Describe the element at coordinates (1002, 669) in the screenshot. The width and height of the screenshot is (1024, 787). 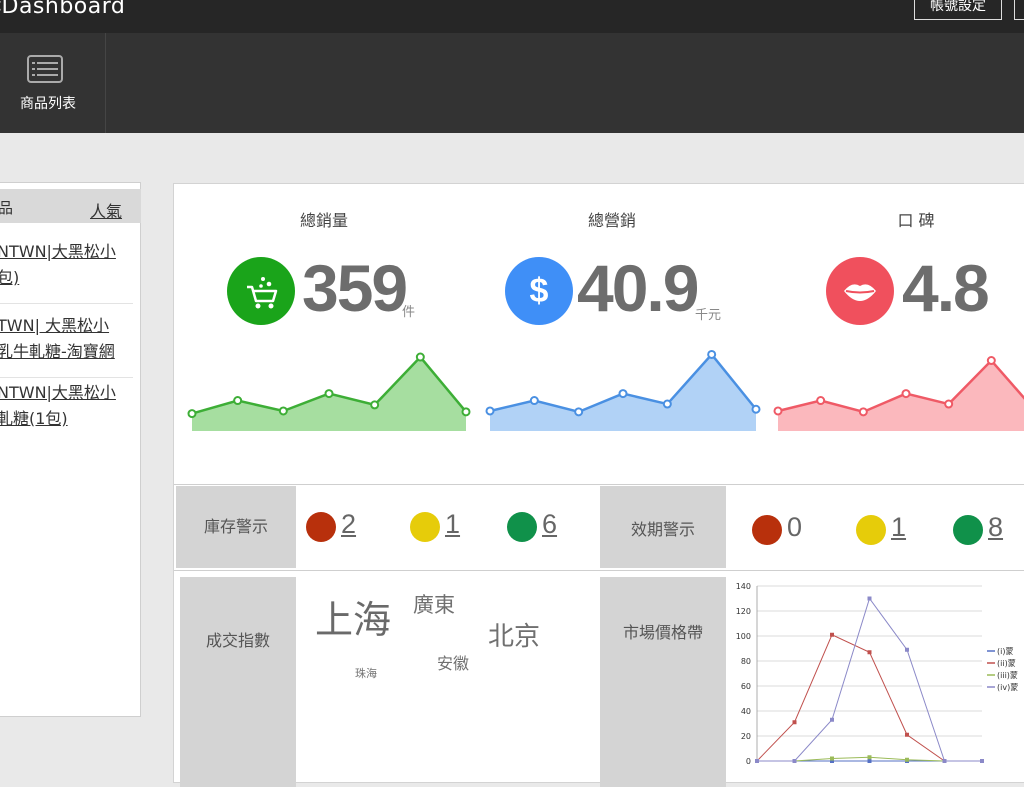
I see `chart-legend: (i)蒙 (ii)蒙 (iii)蒙 (iv)蒙` at that location.